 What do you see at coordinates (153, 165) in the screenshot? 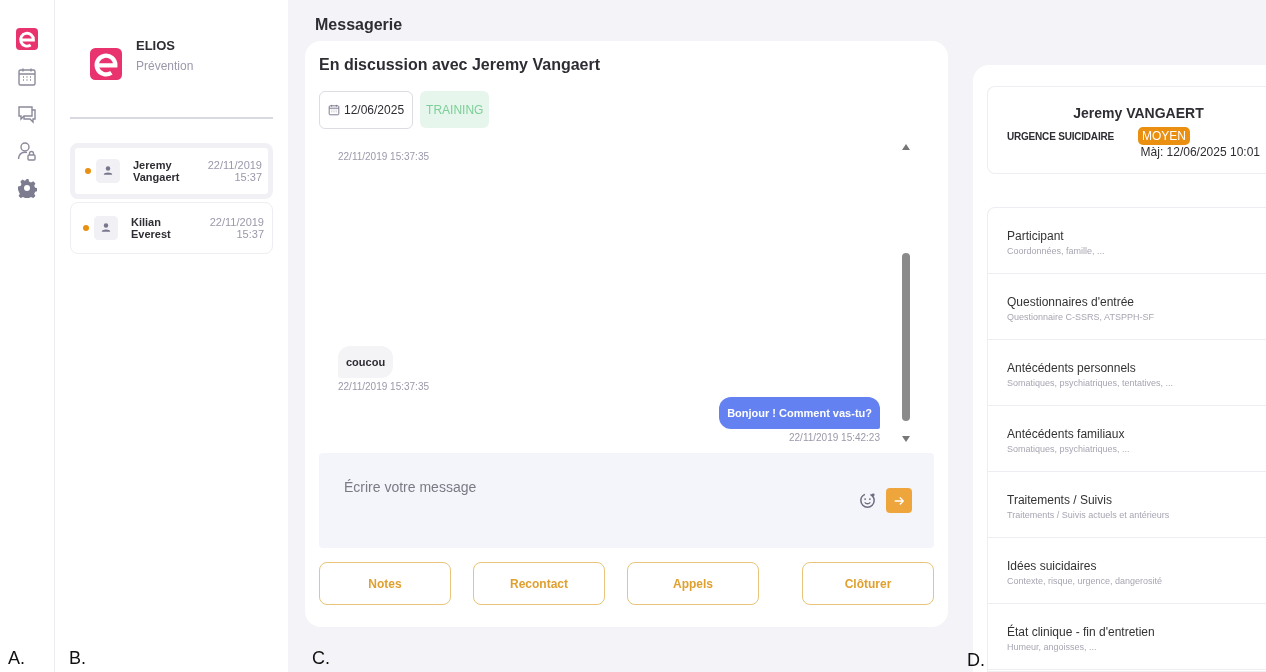
I see `contact-first-name: Jeremy` at bounding box center [153, 165].